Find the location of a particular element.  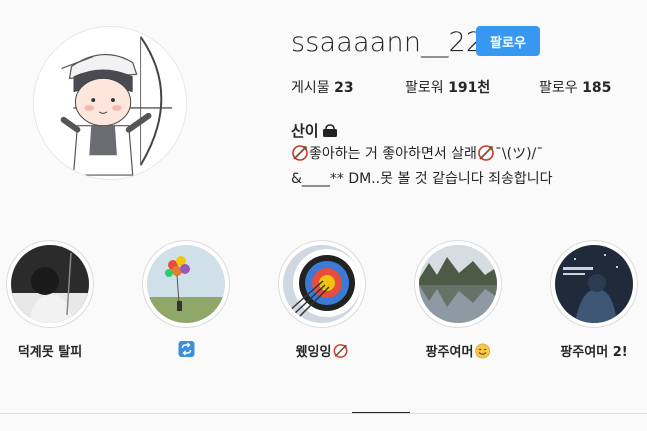

bag-icon is located at coordinates (329, 130).